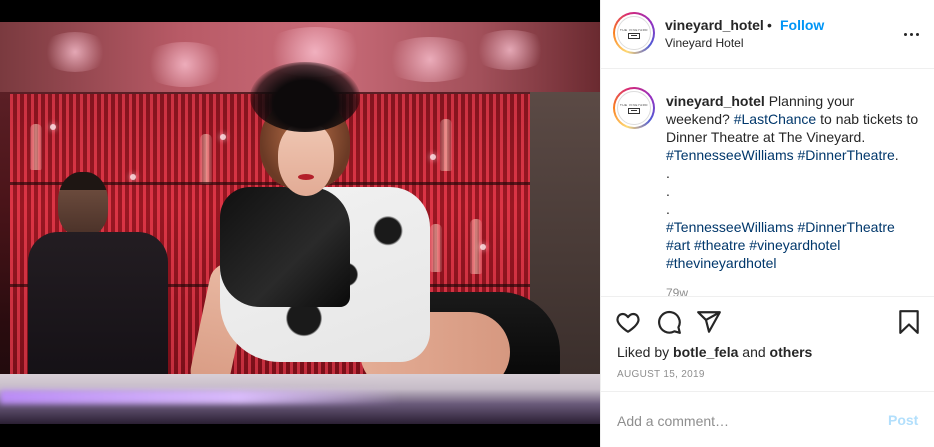 Image resolution: width=934 pixels, height=447 pixels. What do you see at coordinates (775, 119) in the screenshot?
I see `hashtag-link: #LastChance` at bounding box center [775, 119].